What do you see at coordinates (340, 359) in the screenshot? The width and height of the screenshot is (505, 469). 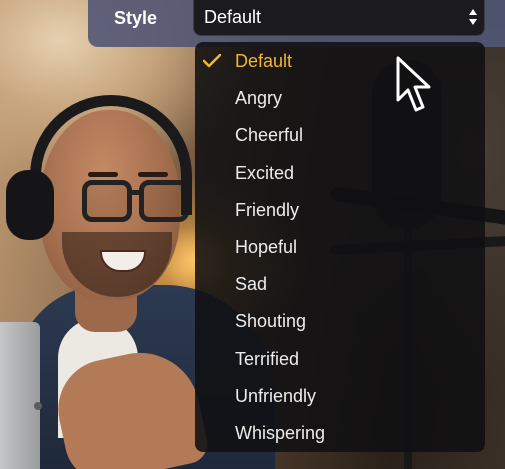 I see `dropdown-option-terrified: Terrified` at bounding box center [340, 359].